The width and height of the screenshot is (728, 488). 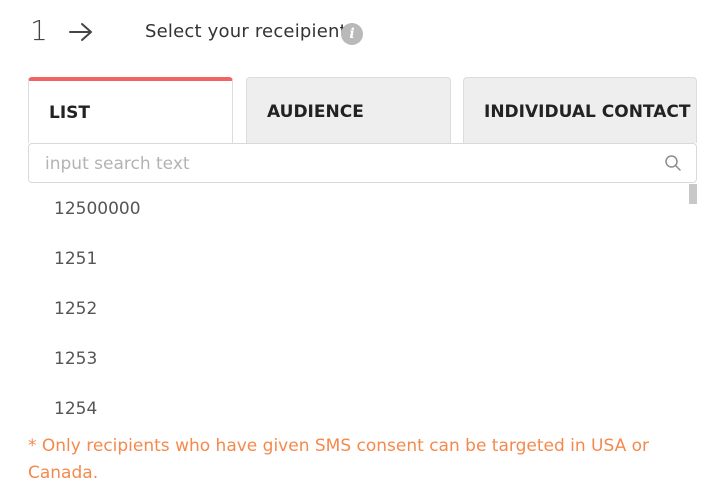 What do you see at coordinates (673, 163) in the screenshot?
I see `search-icon` at bounding box center [673, 163].